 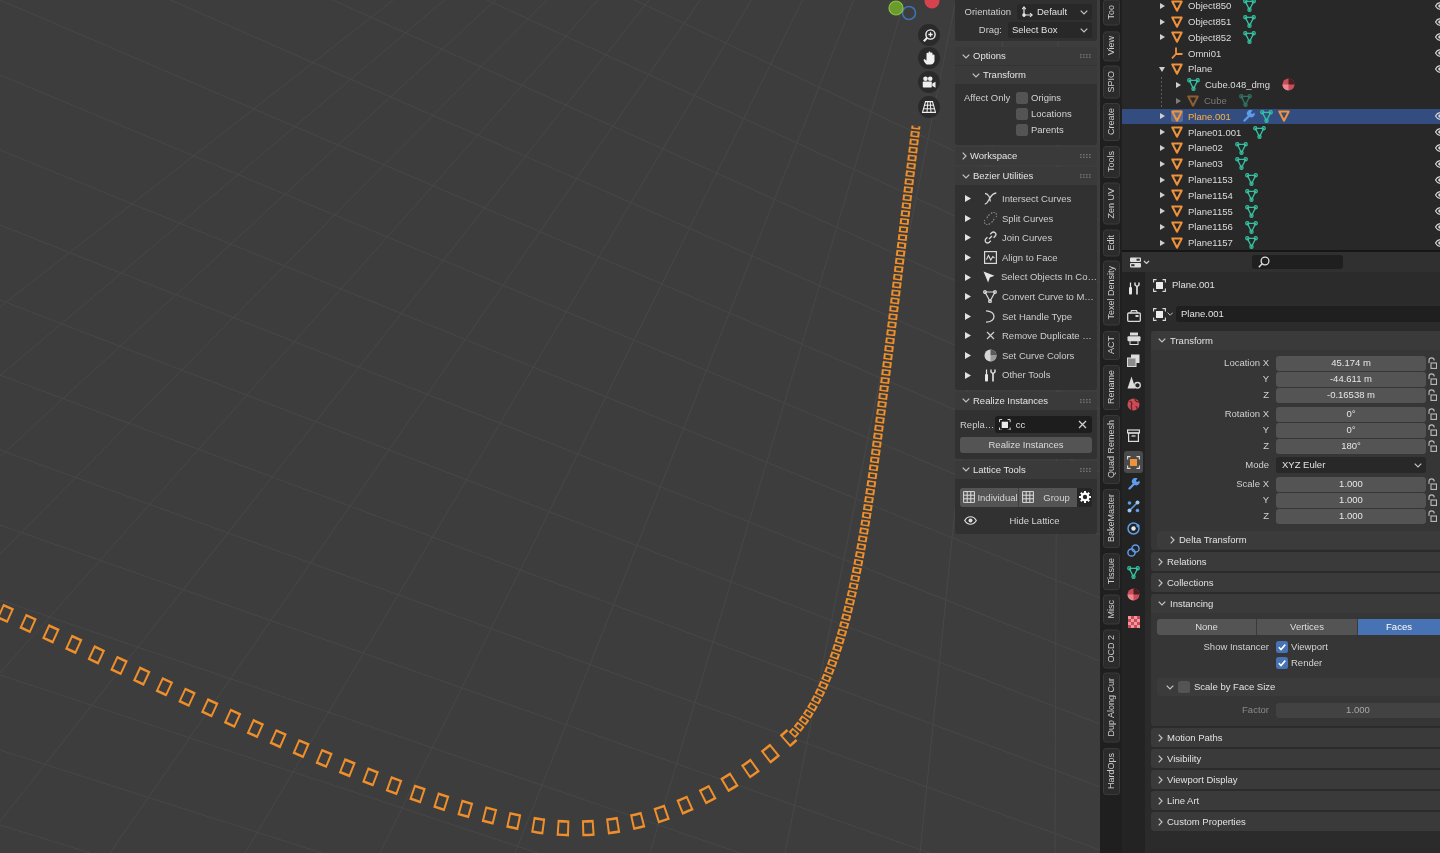 I want to click on instancing-option: Vertices, so click(x=1306, y=627).